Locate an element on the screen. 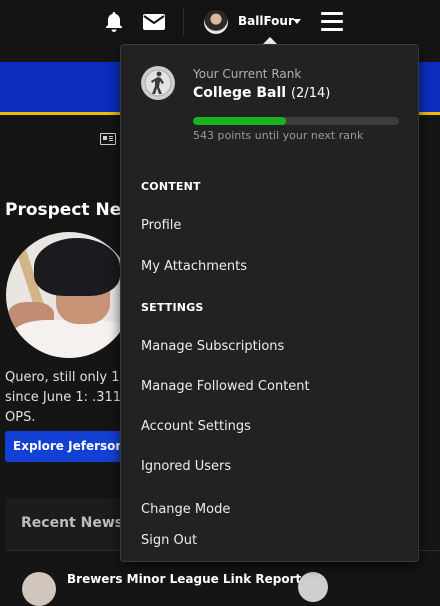 The height and width of the screenshot is (606, 440). rank-name: College Ball (2/14) is located at coordinates (261, 93).